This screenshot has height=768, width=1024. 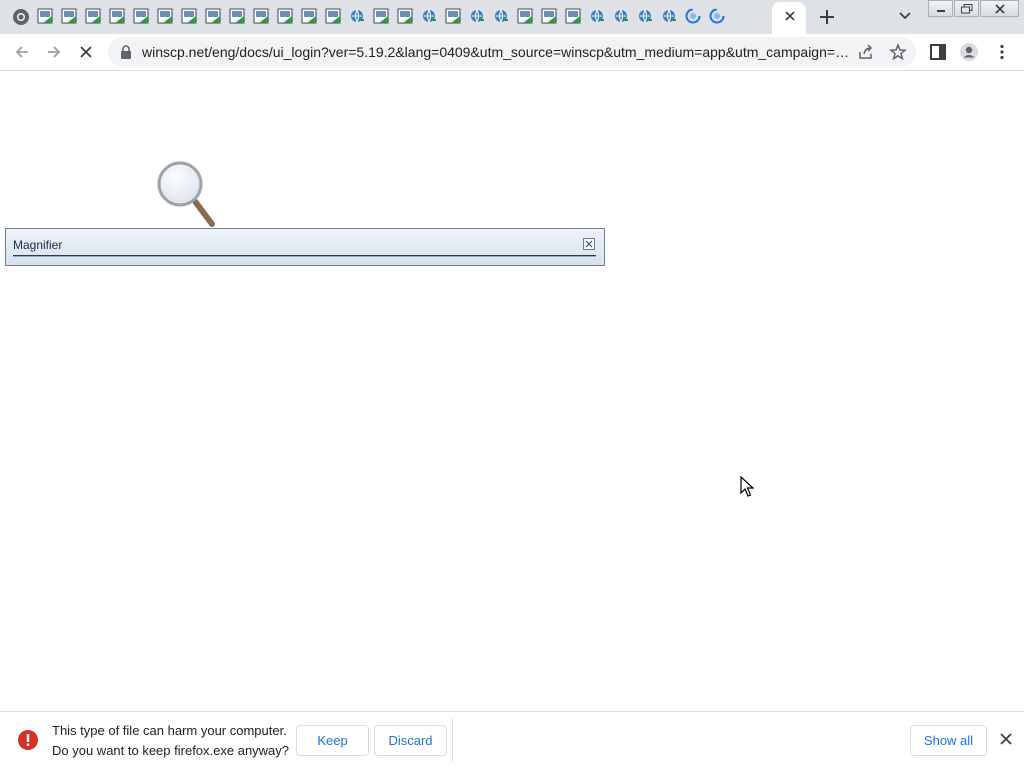 I want to click on back-button, so click(x=22, y=52).